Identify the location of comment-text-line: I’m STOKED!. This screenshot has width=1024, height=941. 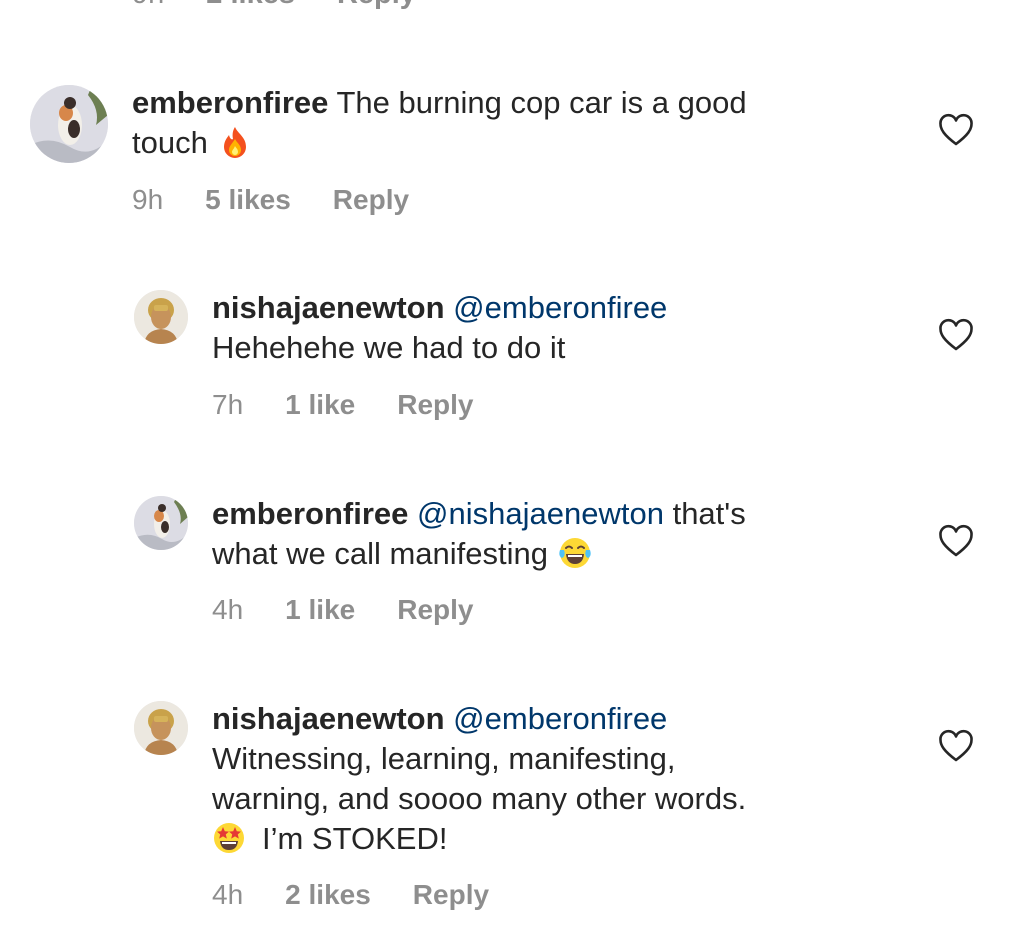
(329, 839).